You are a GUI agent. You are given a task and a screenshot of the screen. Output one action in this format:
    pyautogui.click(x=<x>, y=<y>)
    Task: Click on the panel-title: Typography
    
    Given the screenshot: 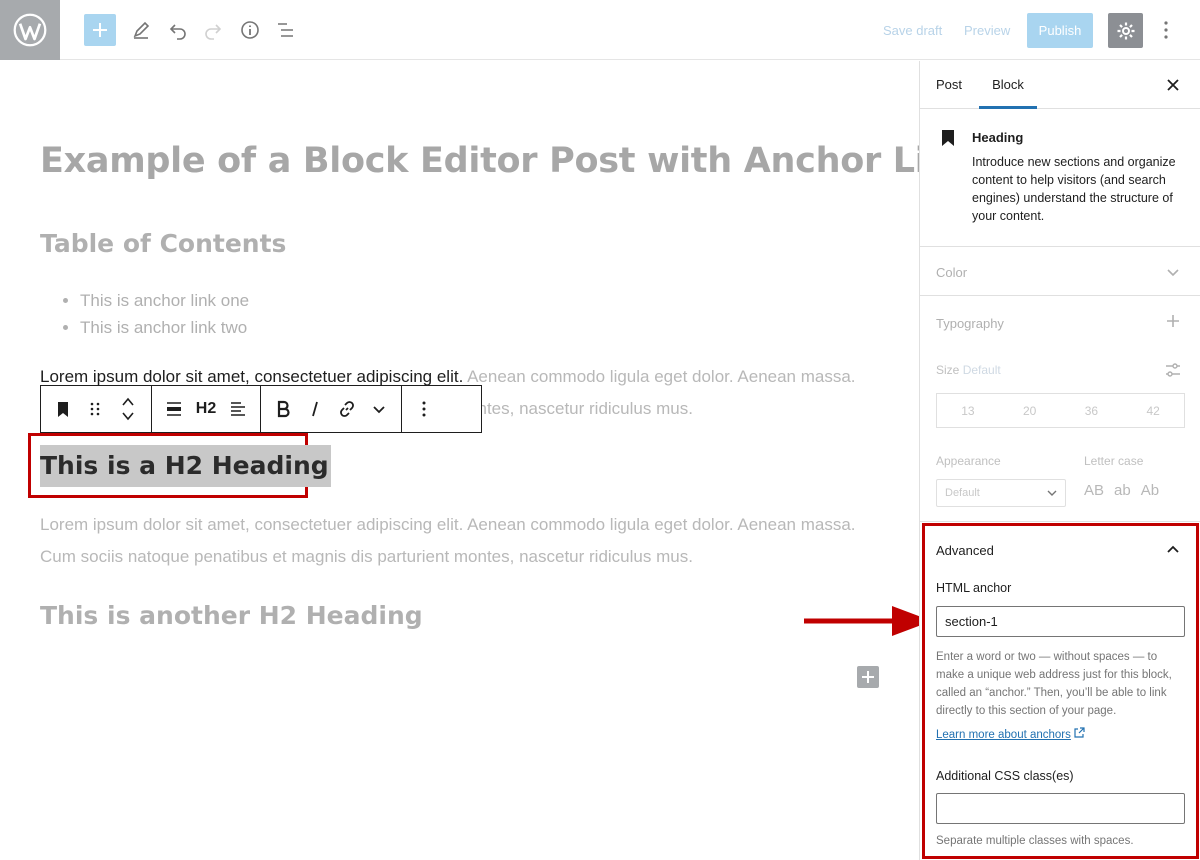 What is the action you would take?
    pyautogui.click(x=970, y=323)
    